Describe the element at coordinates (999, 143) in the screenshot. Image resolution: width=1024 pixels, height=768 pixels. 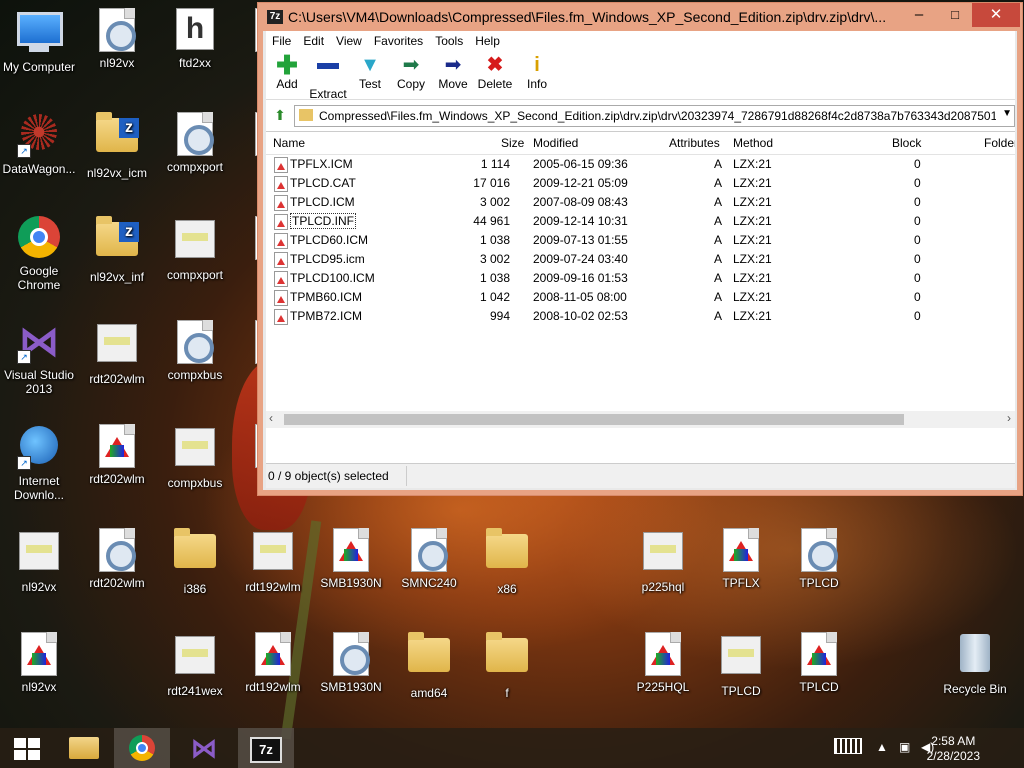
I see `column-folder: Folder` at that location.